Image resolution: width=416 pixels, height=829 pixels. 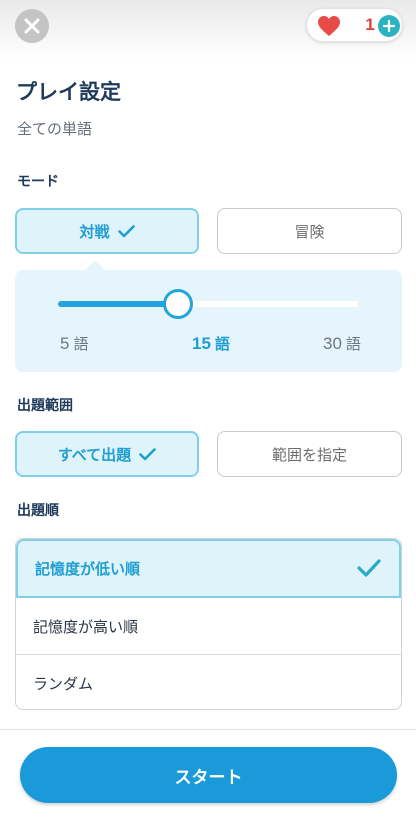 I want to click on footer-divider, so click(x=208, y=729).